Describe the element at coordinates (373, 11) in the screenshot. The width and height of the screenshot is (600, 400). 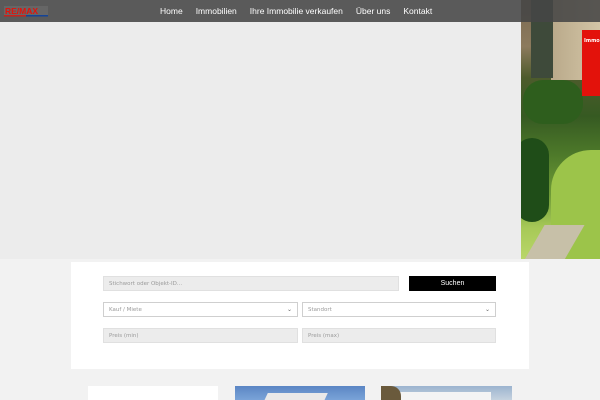
I see `nav-ueber-uns: Über uns` at that location.